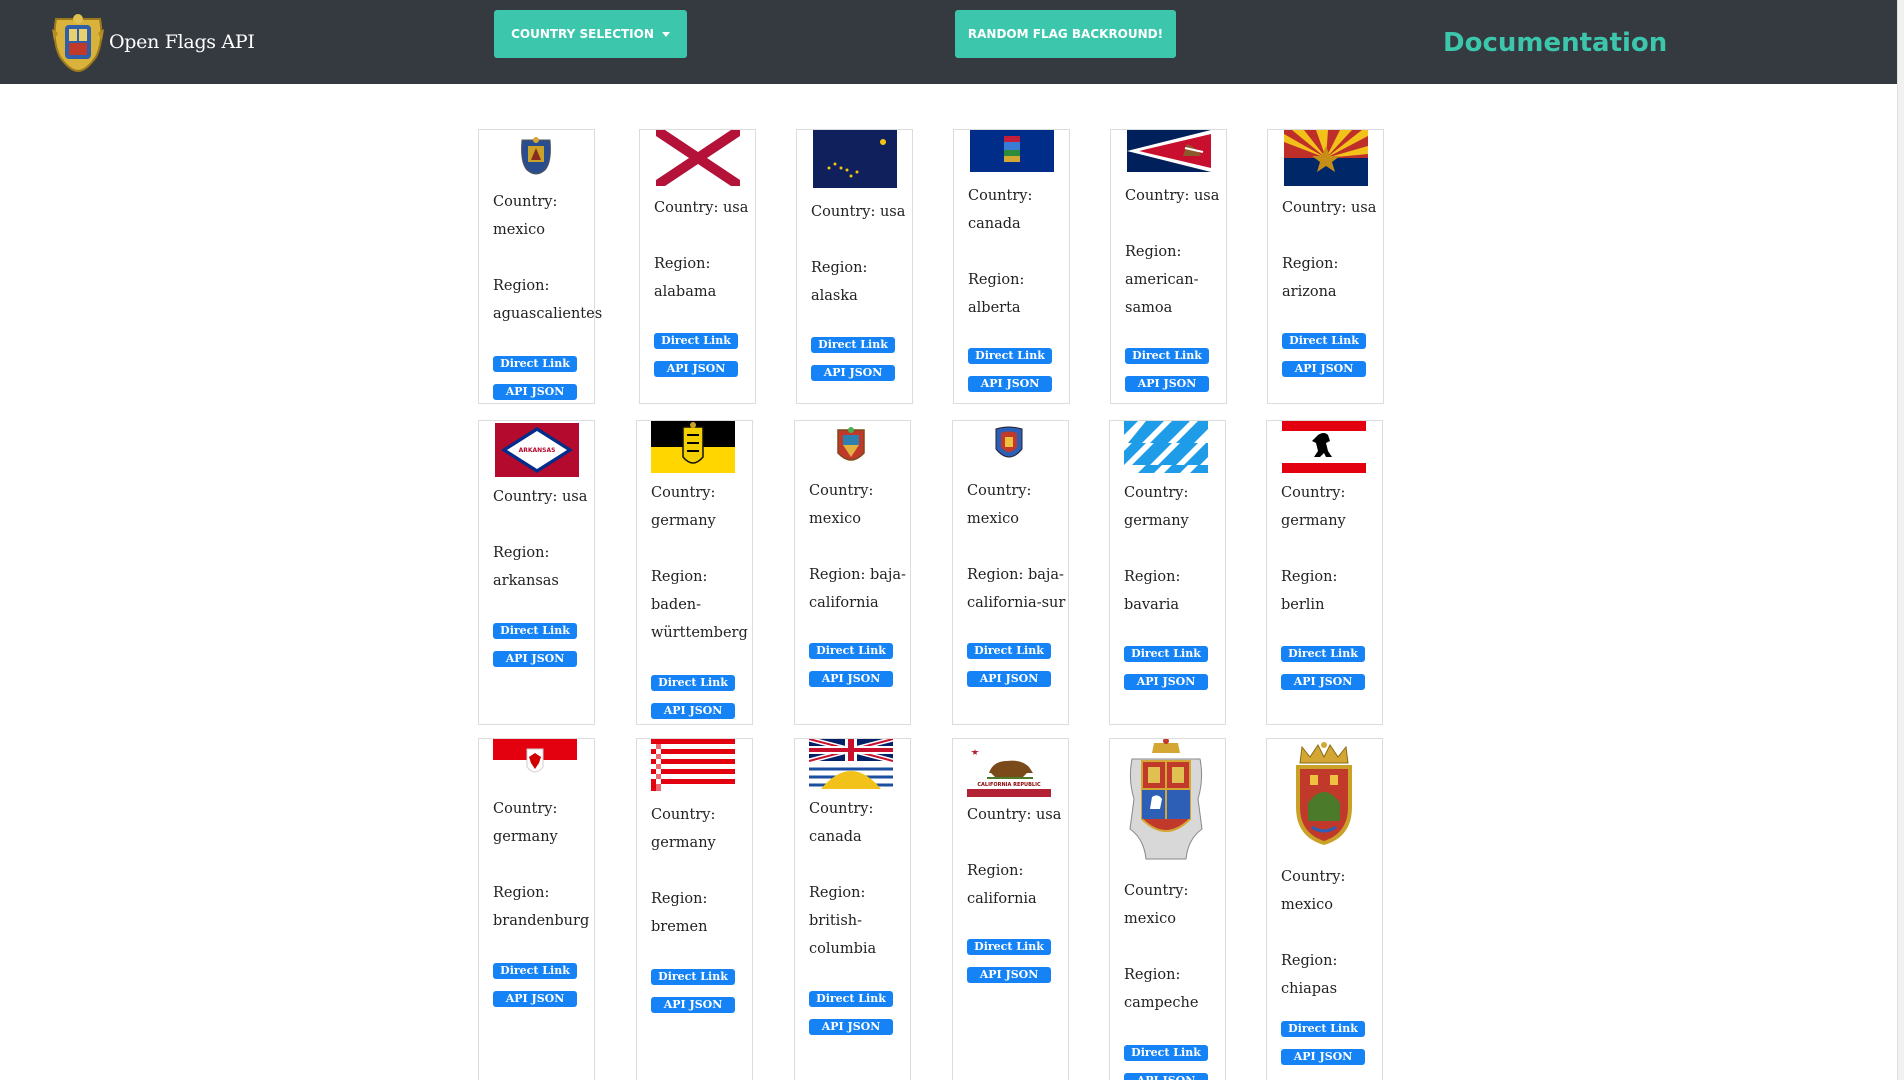 This screenshot has height=1080, width=1904. I want to click on brand: Open Flags API, so click(152, 42).